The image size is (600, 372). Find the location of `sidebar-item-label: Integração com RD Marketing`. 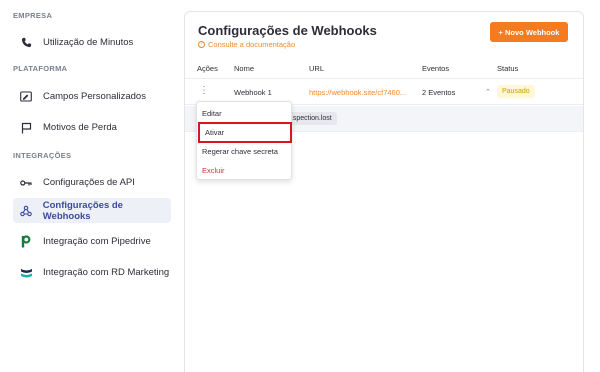

sidebar-item-label: Integração com RD Marketing is located at coordinates (106, 272).